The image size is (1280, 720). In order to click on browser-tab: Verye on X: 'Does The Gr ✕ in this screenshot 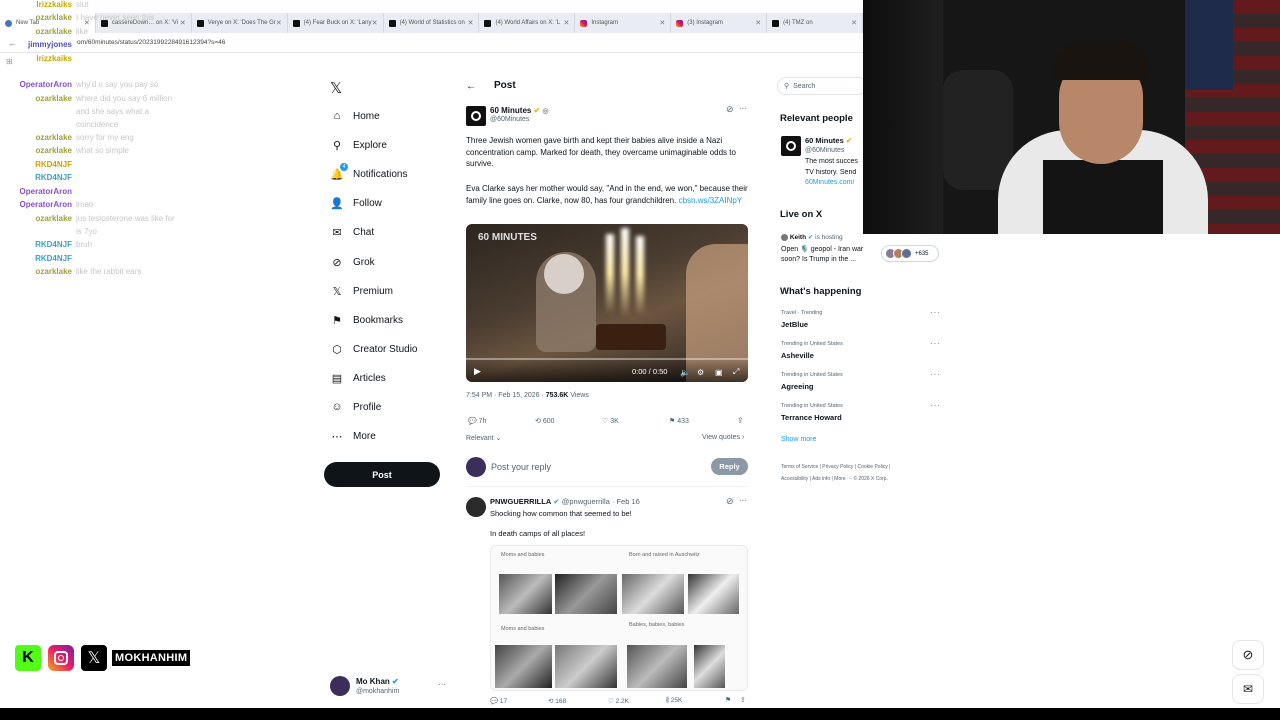, I will do `click(240, 23)`.